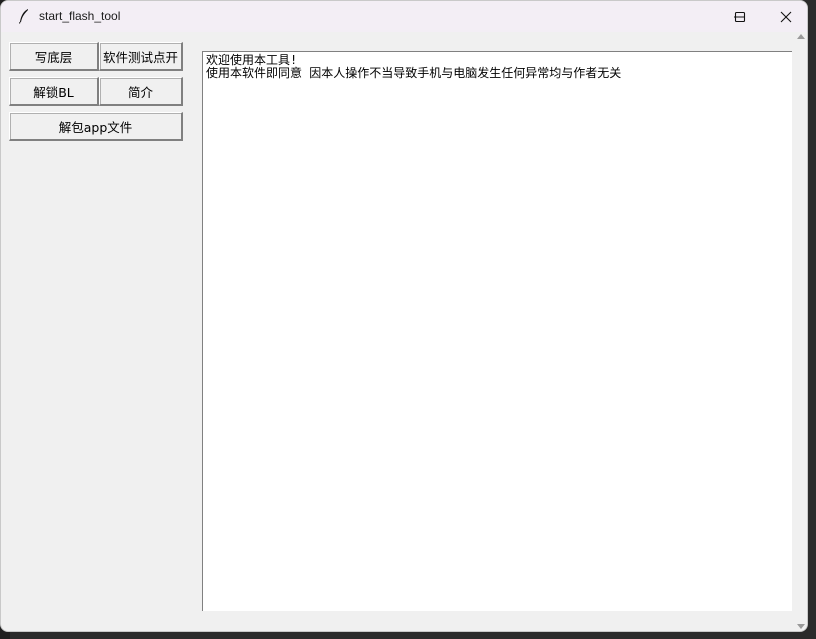  I want to click on output-line: 使用本软件即同意 因本人操作不当导致手机与电脑发生任何异常均与作者无关, so click(414, 73).